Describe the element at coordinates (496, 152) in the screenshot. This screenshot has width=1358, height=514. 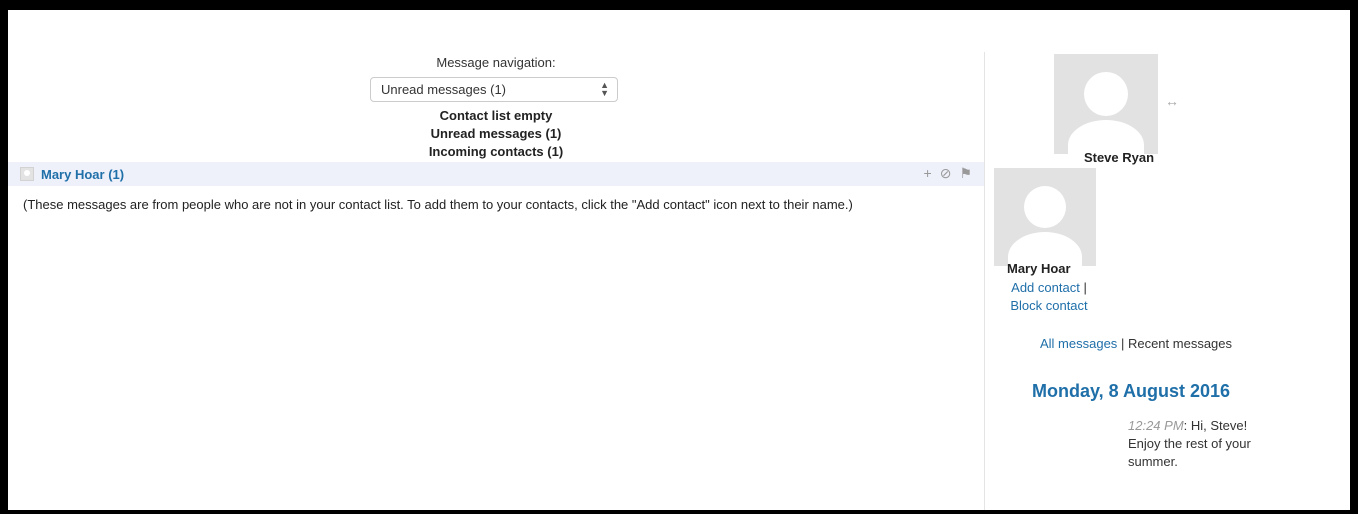
I see `incoming-contacts-link: Incoming contacts (1)` at that location.